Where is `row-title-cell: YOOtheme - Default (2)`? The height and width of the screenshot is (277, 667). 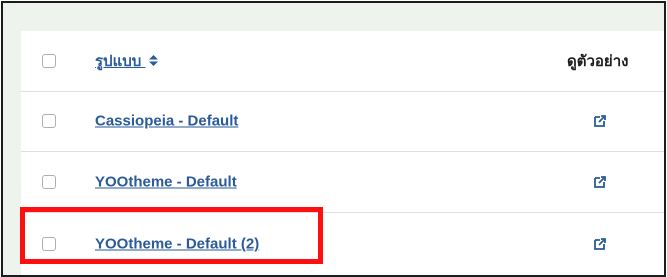 row-title-cell: YOOtheme - Default (2) is located at coordinates (177, 244).